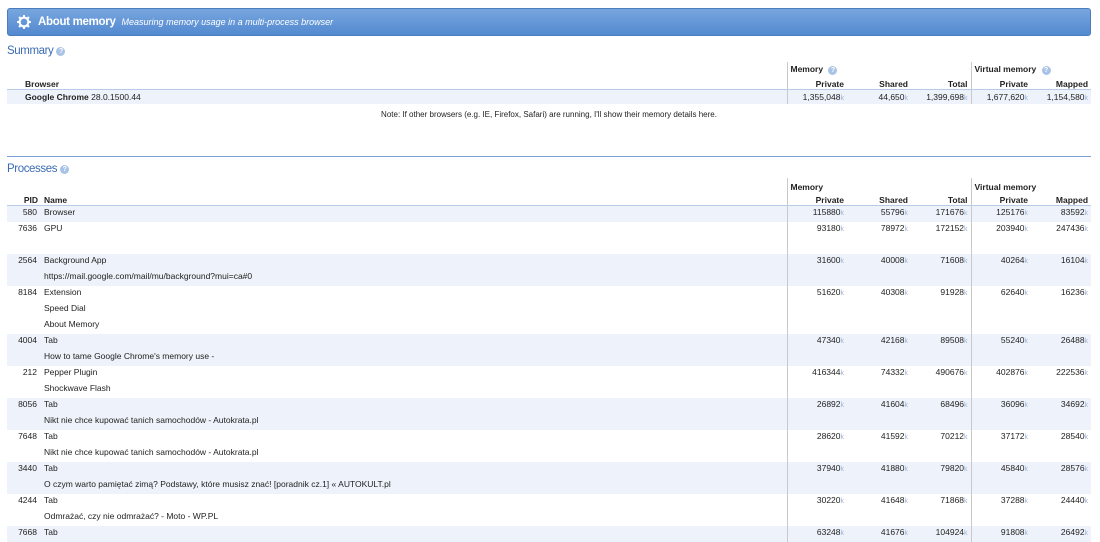 This screenshot has width=1100, height=542. I want to click on table-row: About Memory, so click(549, 326).